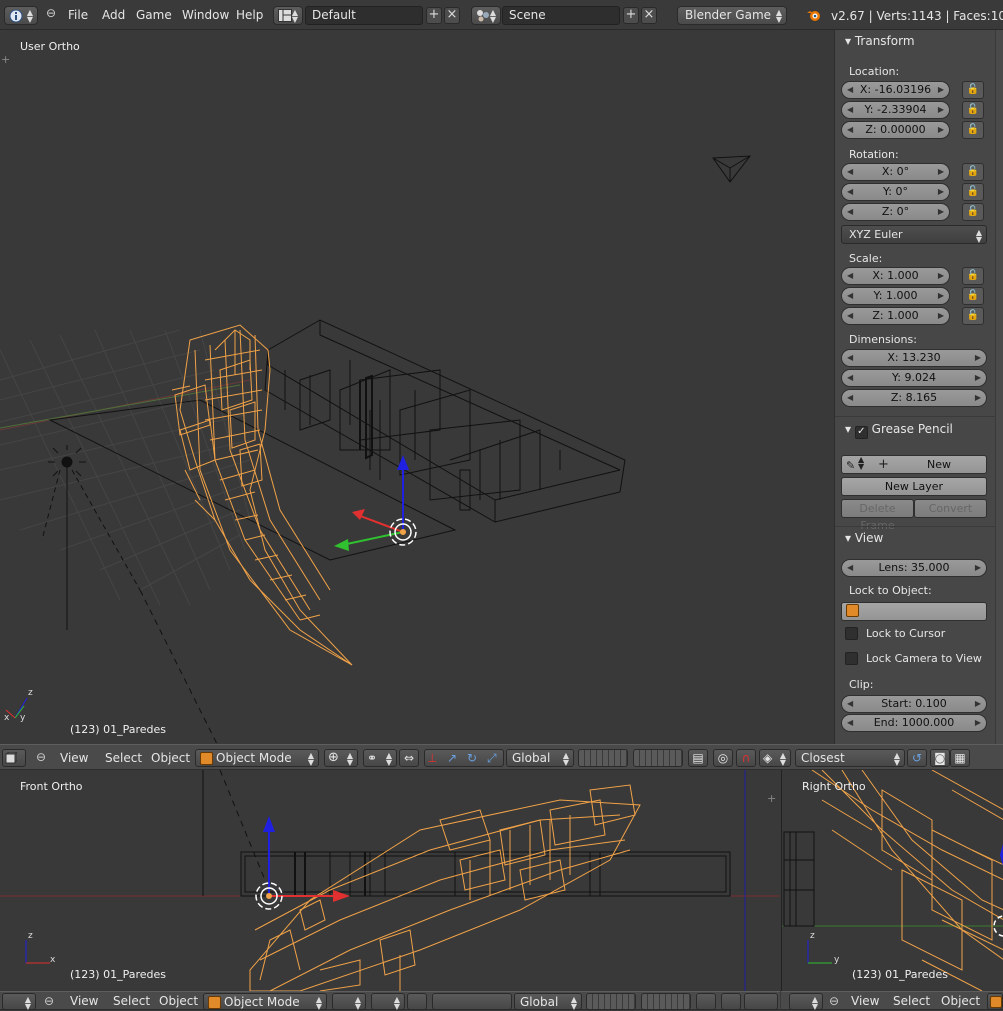  Describe the element at coordinates (746, 758) in the screenshot. I see `snap-magnet-icon: ∩` at that location.